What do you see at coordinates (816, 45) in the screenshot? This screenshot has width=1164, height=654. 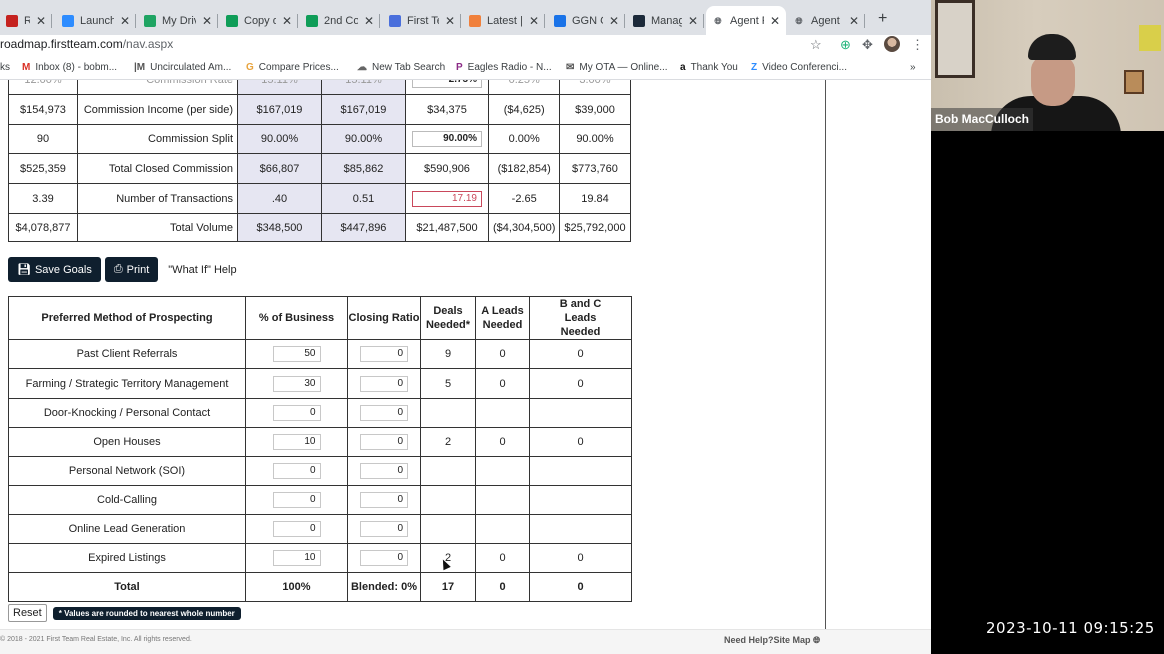 I see `bookmark-star-icon: ☆` at bounding box center [816, 45].